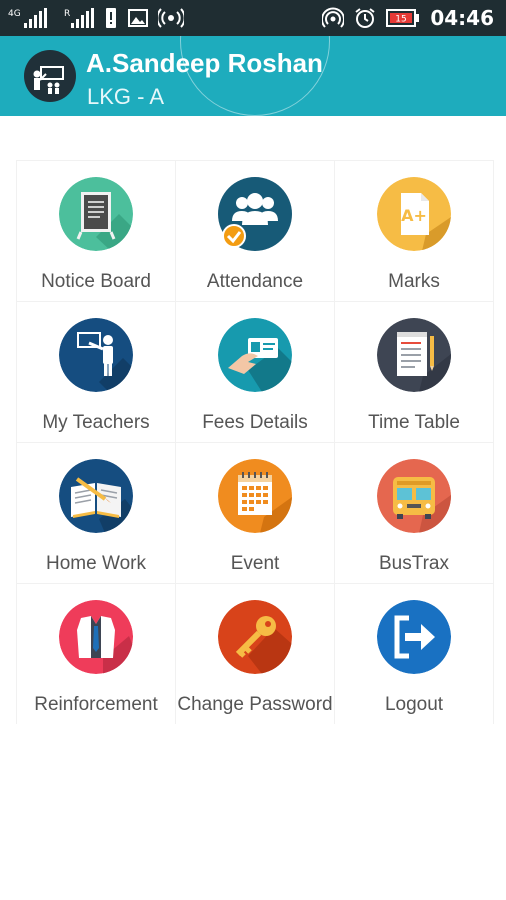  Describe the element at coordinates (255, 563) in the screenshot. I see `menu-label: Event` at that location.